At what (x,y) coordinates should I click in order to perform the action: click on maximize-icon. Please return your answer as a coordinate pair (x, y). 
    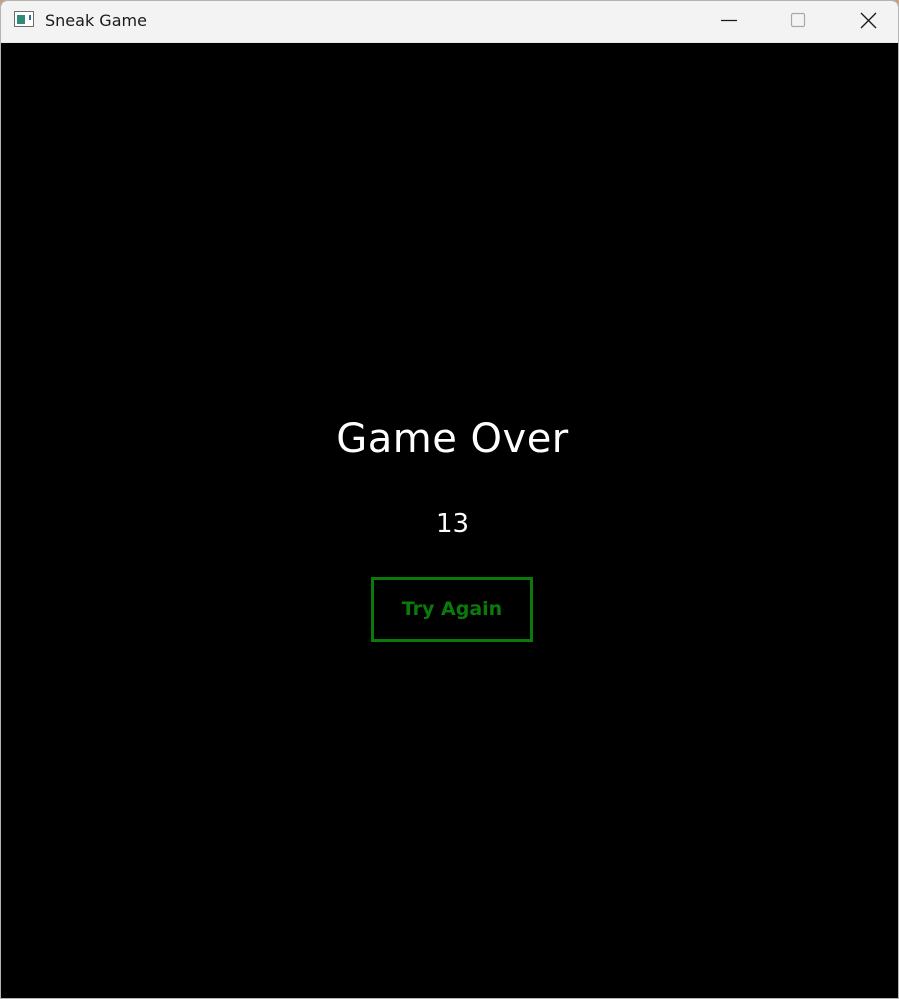
    Looking at the image, I should click on (798, 20).